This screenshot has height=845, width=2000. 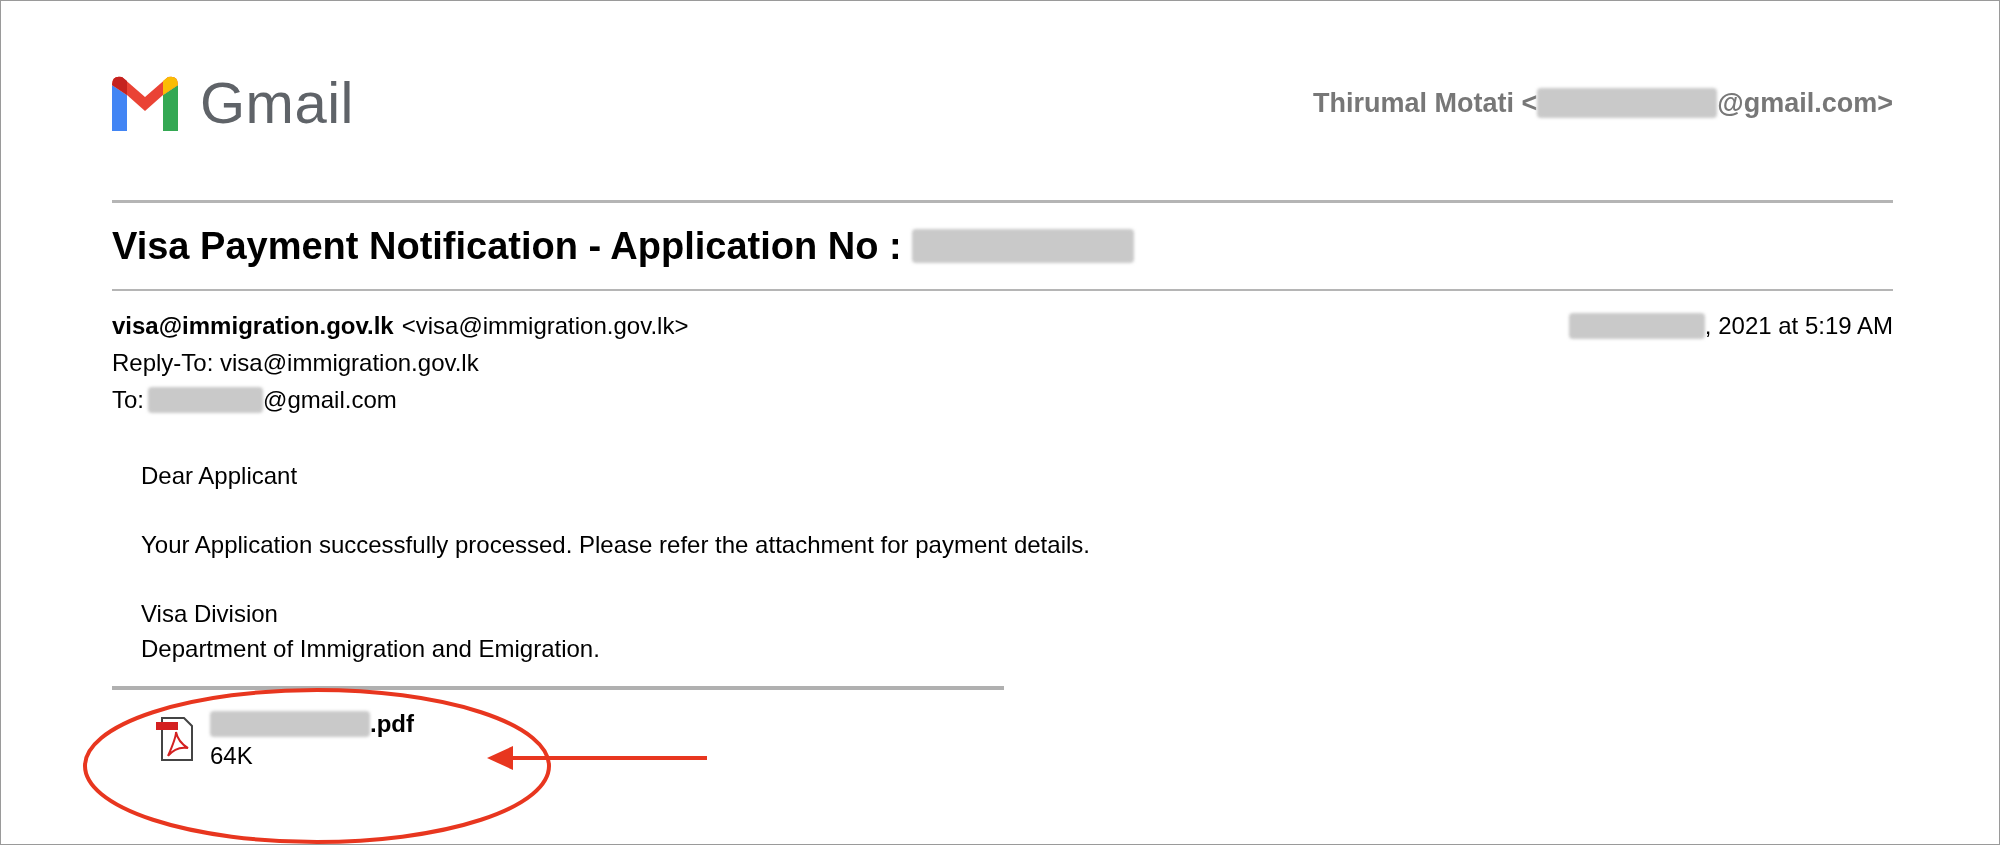 I want to click on account-name: Thirumal Motati <, so click(x=1425, y=103).